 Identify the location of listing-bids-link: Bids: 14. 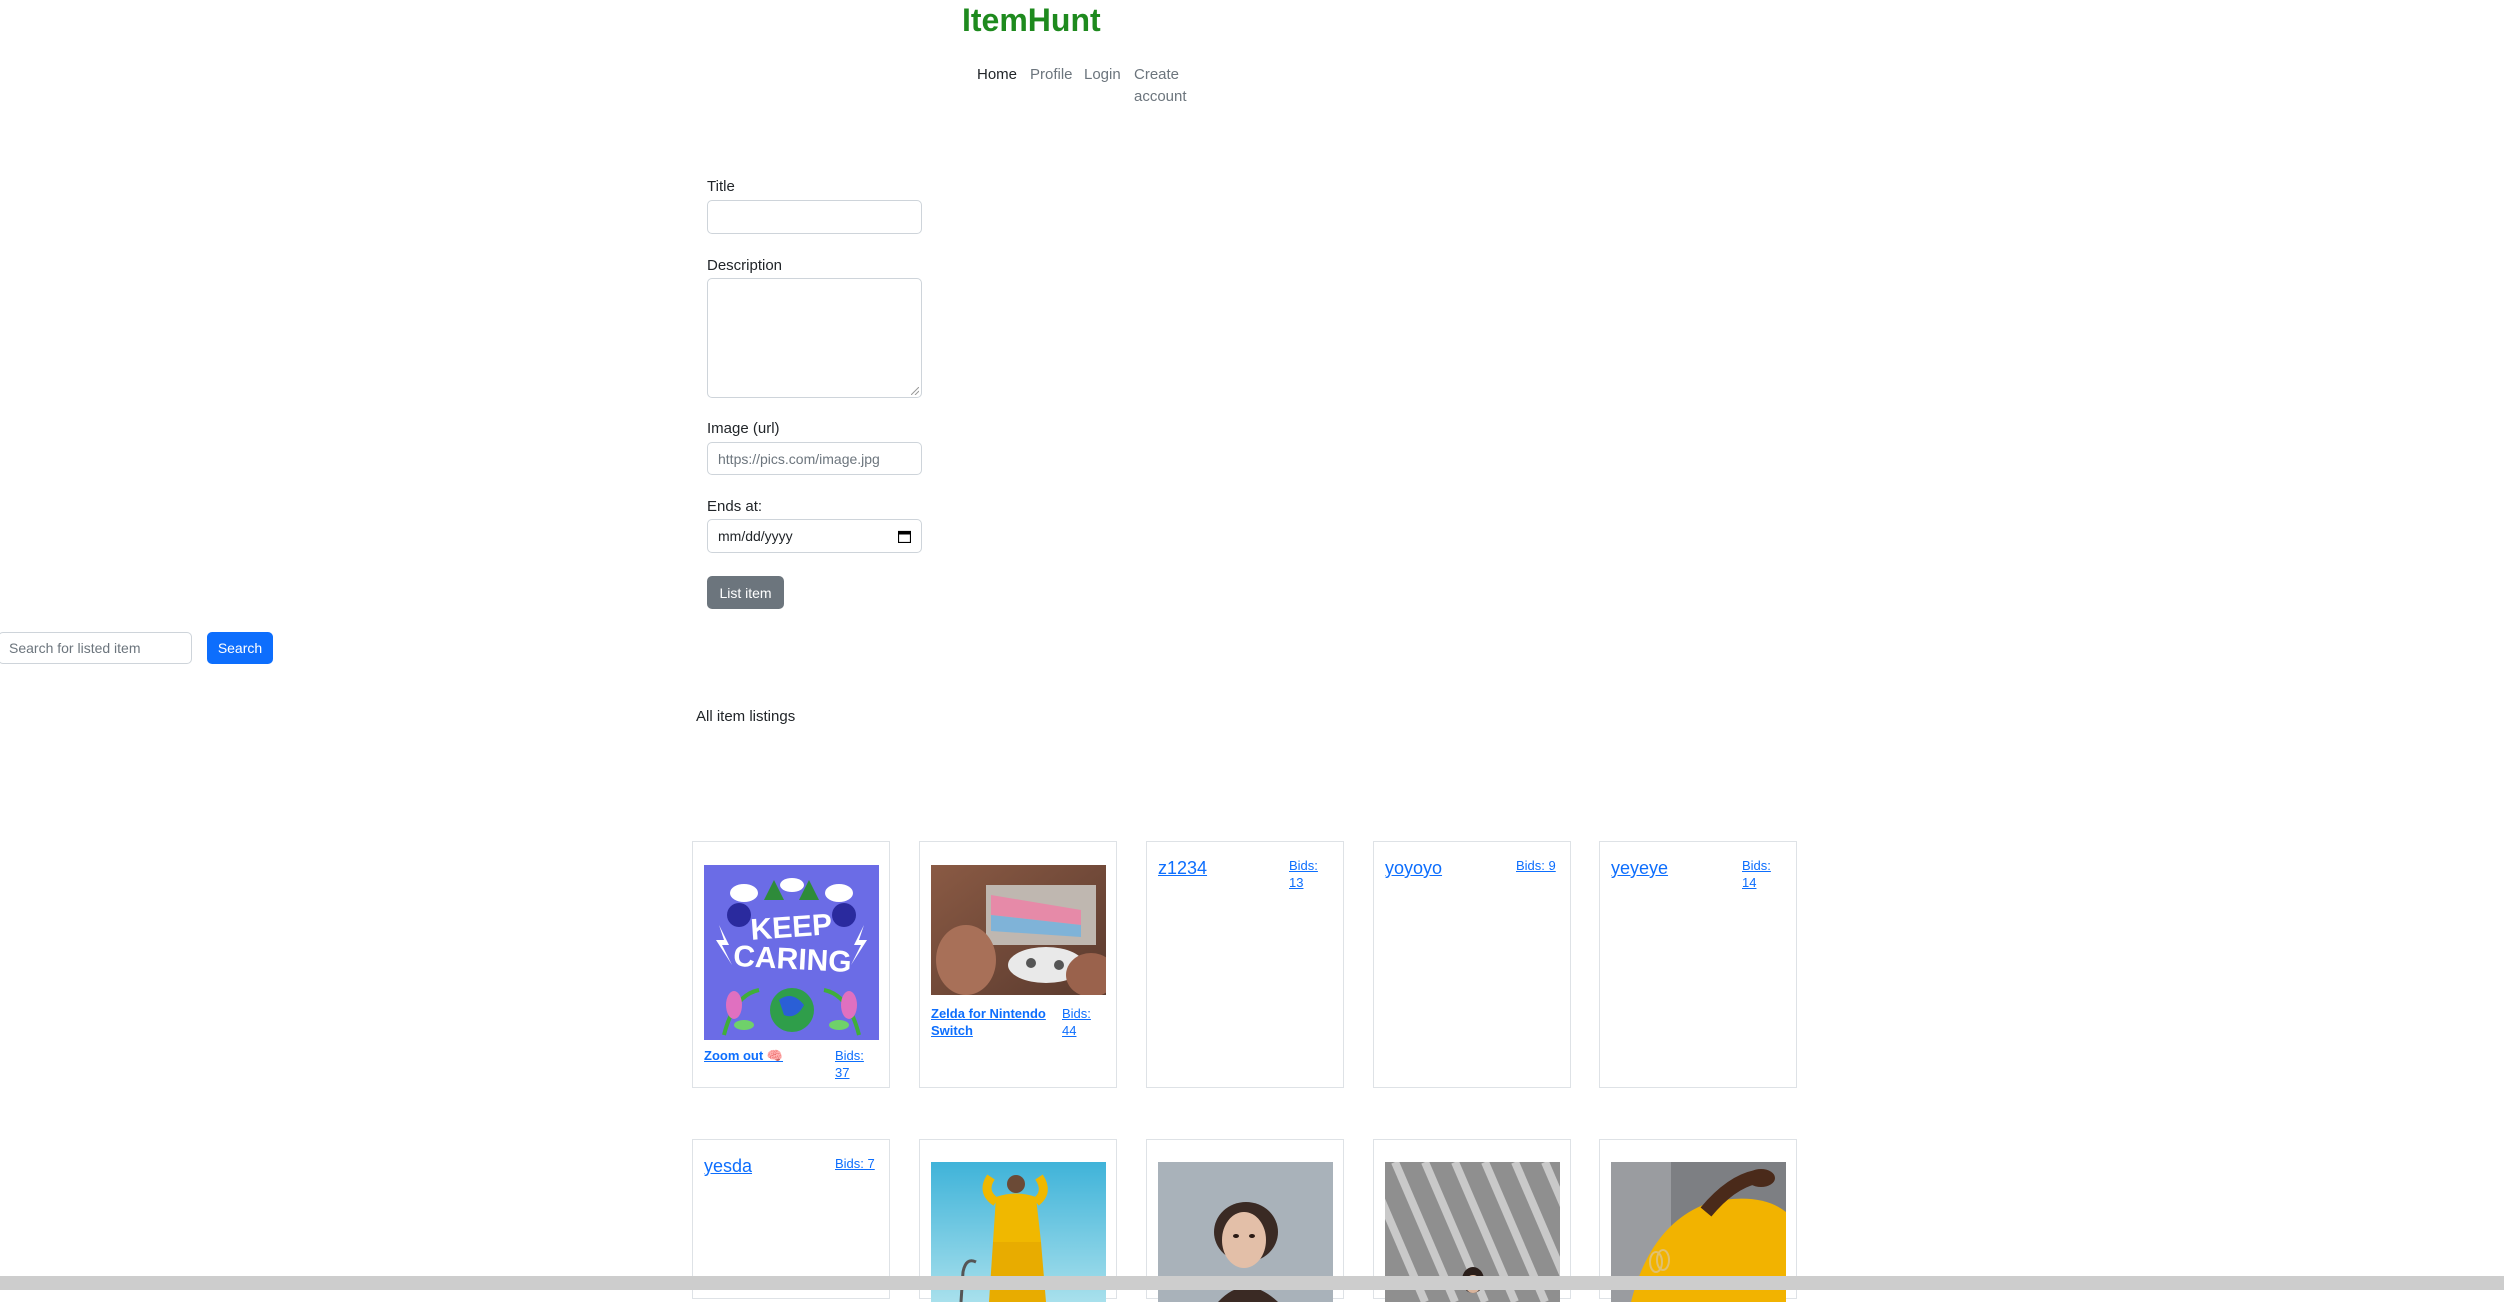
(1764, 874).